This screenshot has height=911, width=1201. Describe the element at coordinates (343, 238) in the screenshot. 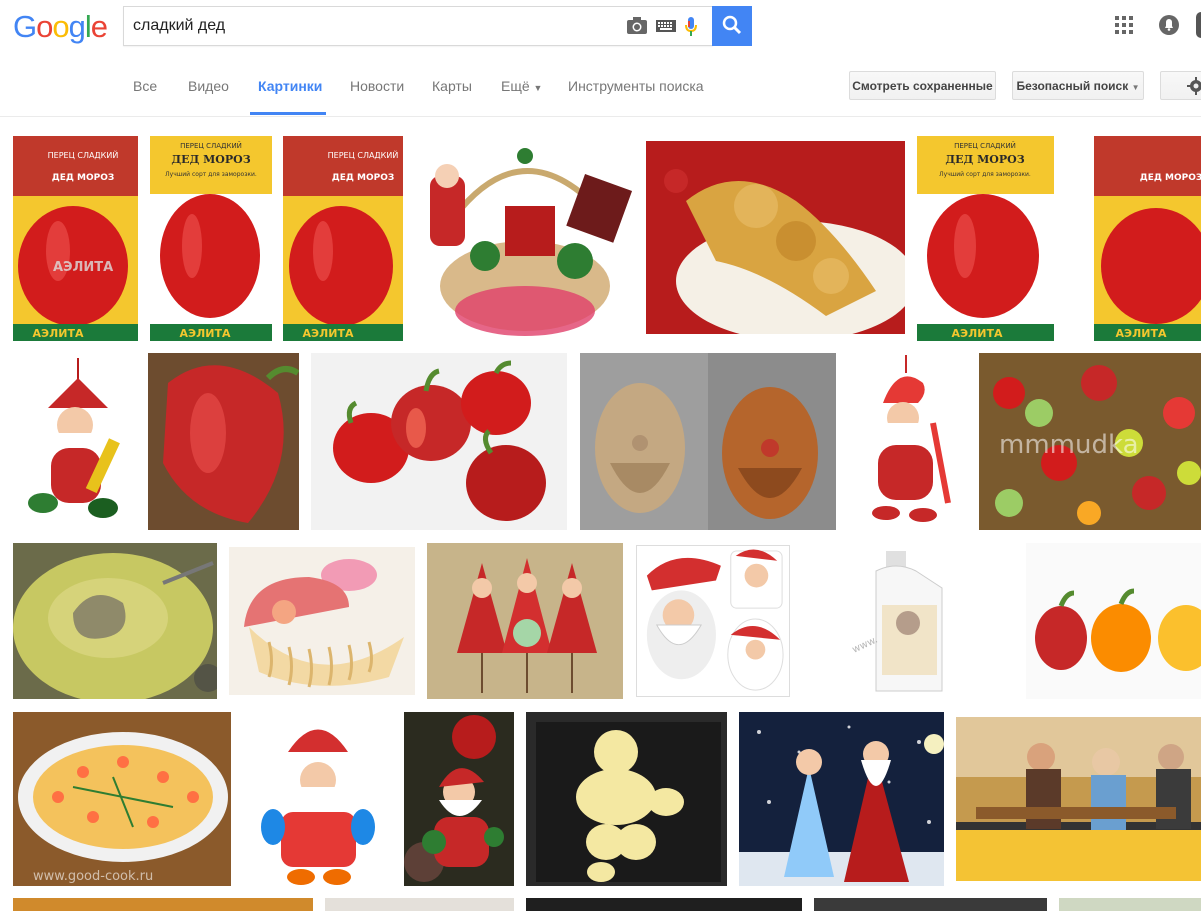

I see `result-image: ПЕРЕЦ СЛАДКИЙ ДЕД МОРОЗ АЭЛИТА` at that location.